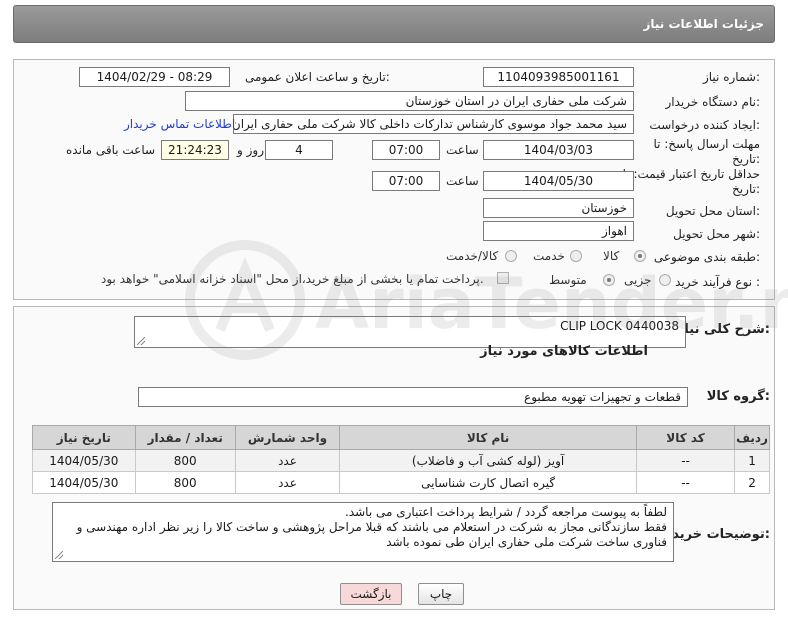 This screenshot has width=788, height=620. What do you see at coordinates (638, 280) in the screenshot?
I see `process-minor-label: جزیی` at bounding box center [638, 280].